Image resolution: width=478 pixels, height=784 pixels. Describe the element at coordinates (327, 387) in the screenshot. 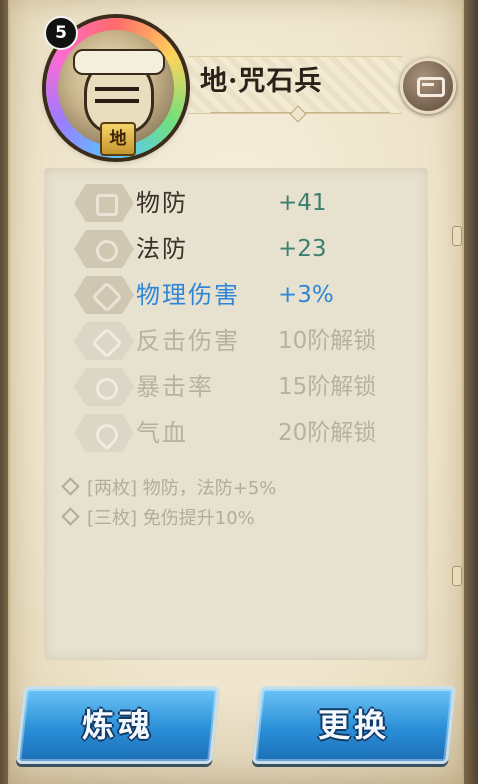

I see `stat-value: 15阶解锁` at that location.